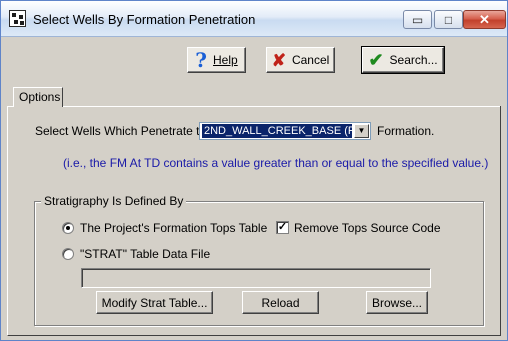 Image resolution: width=508 pixels, height=341 pixels. I want to click on remove-source-checkbox: ✓, so click(282, 227).